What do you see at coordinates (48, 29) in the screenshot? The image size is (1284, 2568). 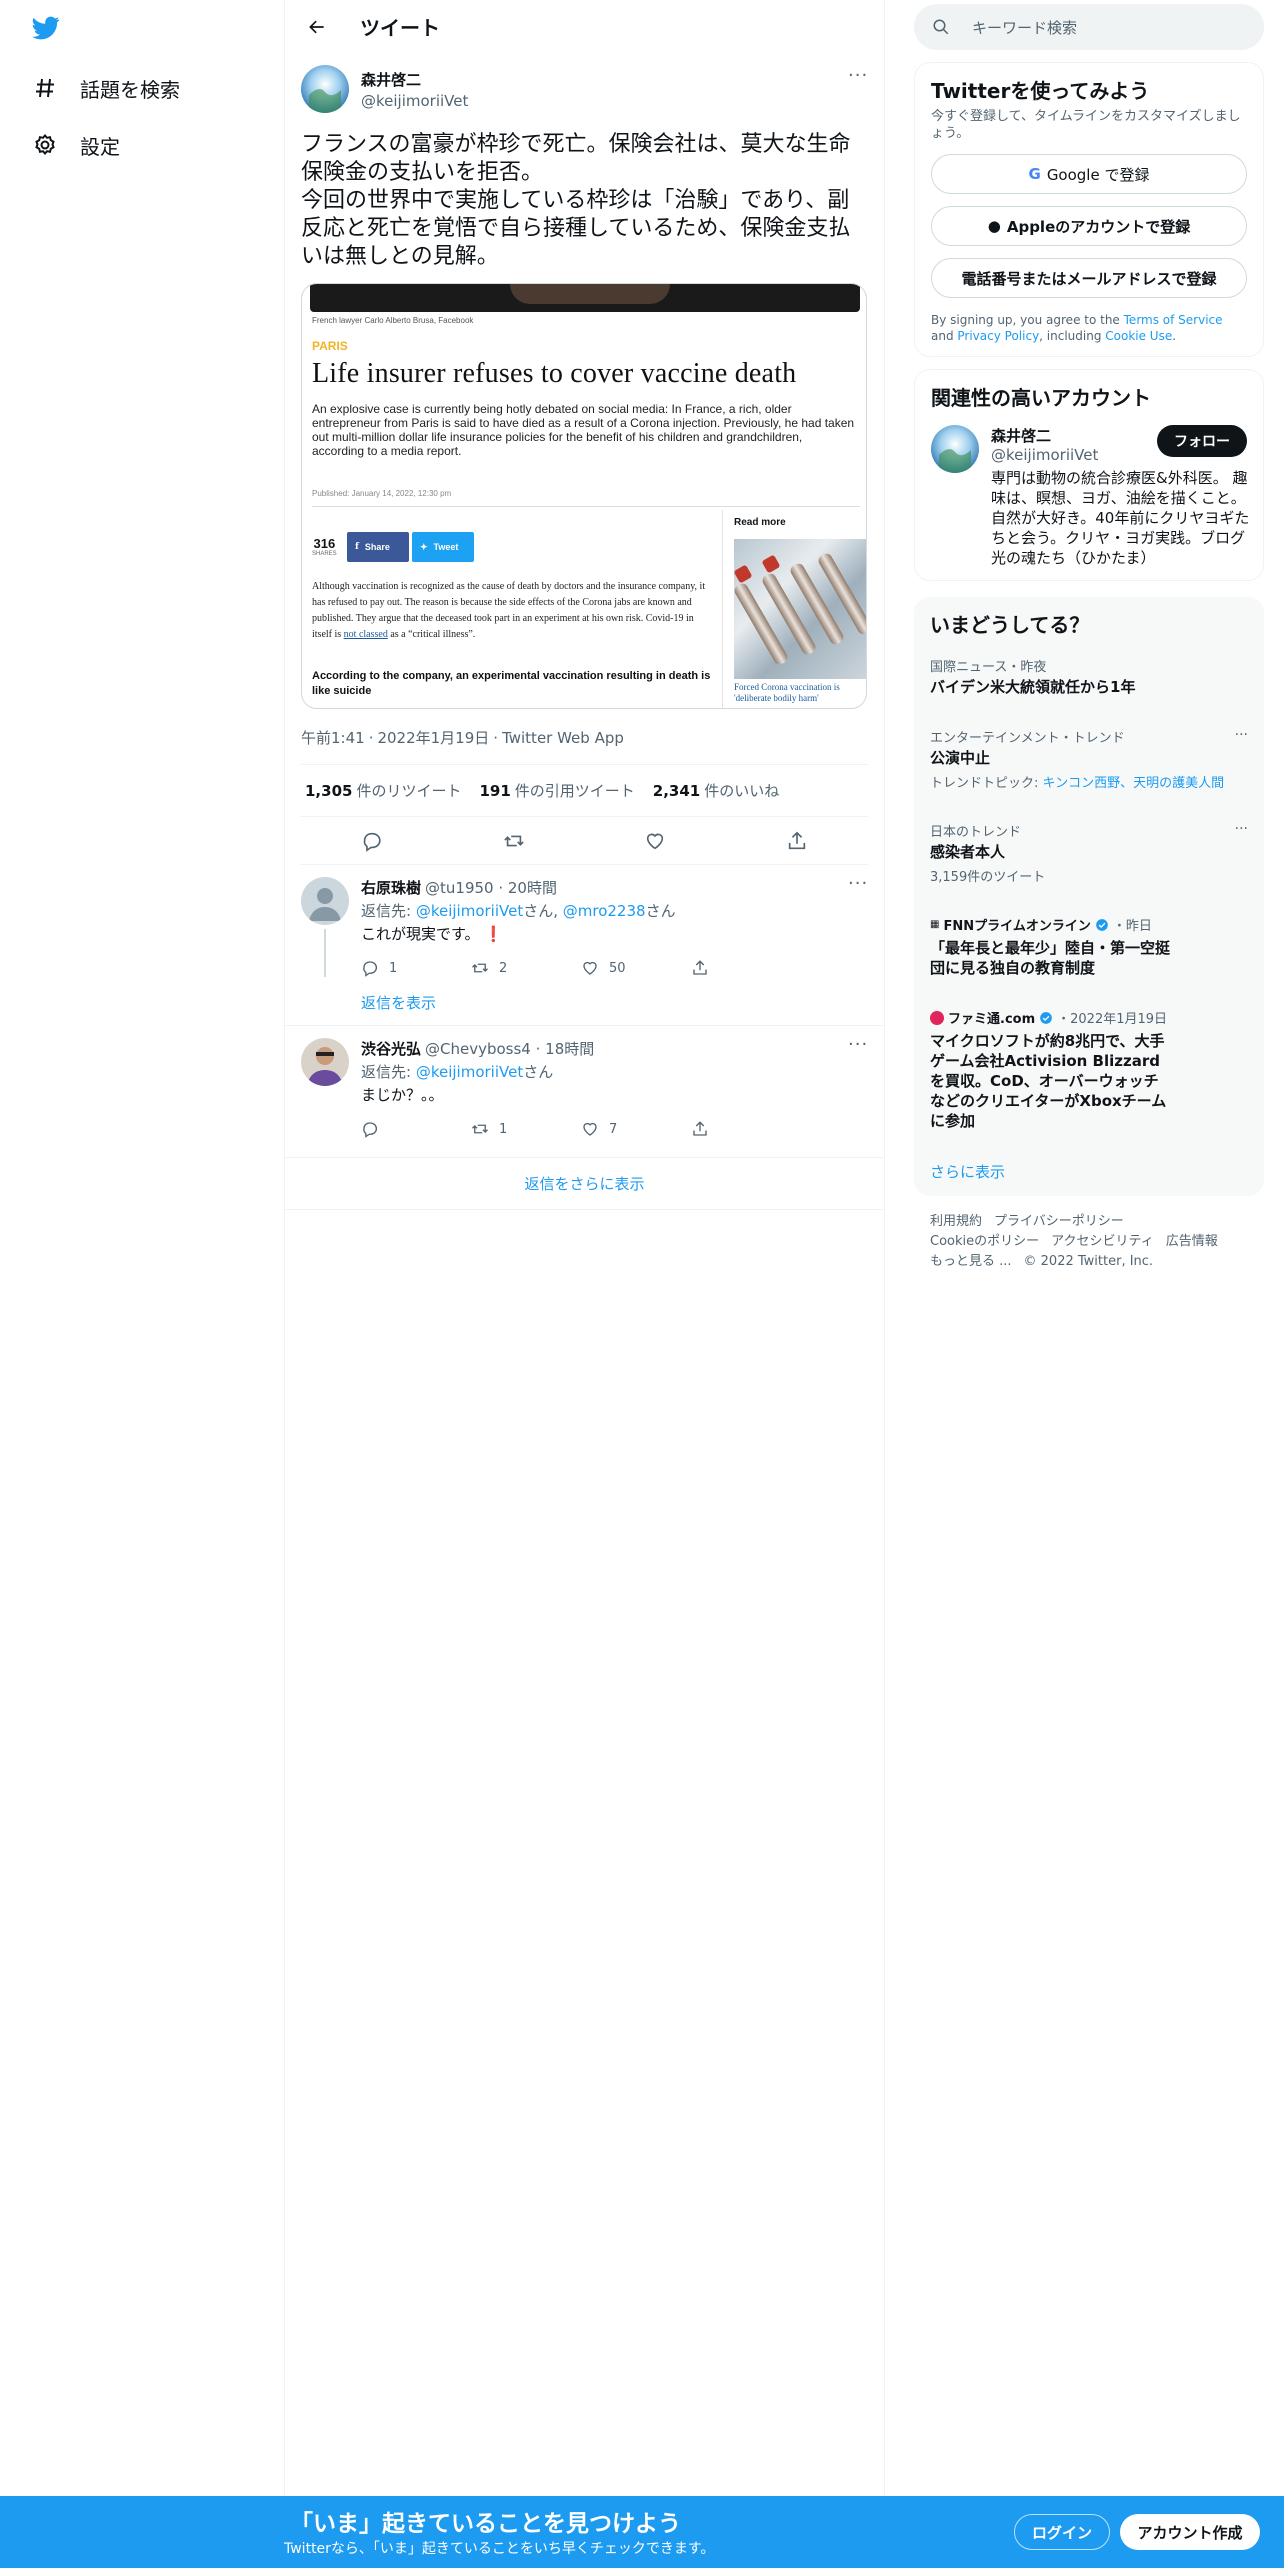 I see `twitter-logo-icon` at bounding box center [48, 29].